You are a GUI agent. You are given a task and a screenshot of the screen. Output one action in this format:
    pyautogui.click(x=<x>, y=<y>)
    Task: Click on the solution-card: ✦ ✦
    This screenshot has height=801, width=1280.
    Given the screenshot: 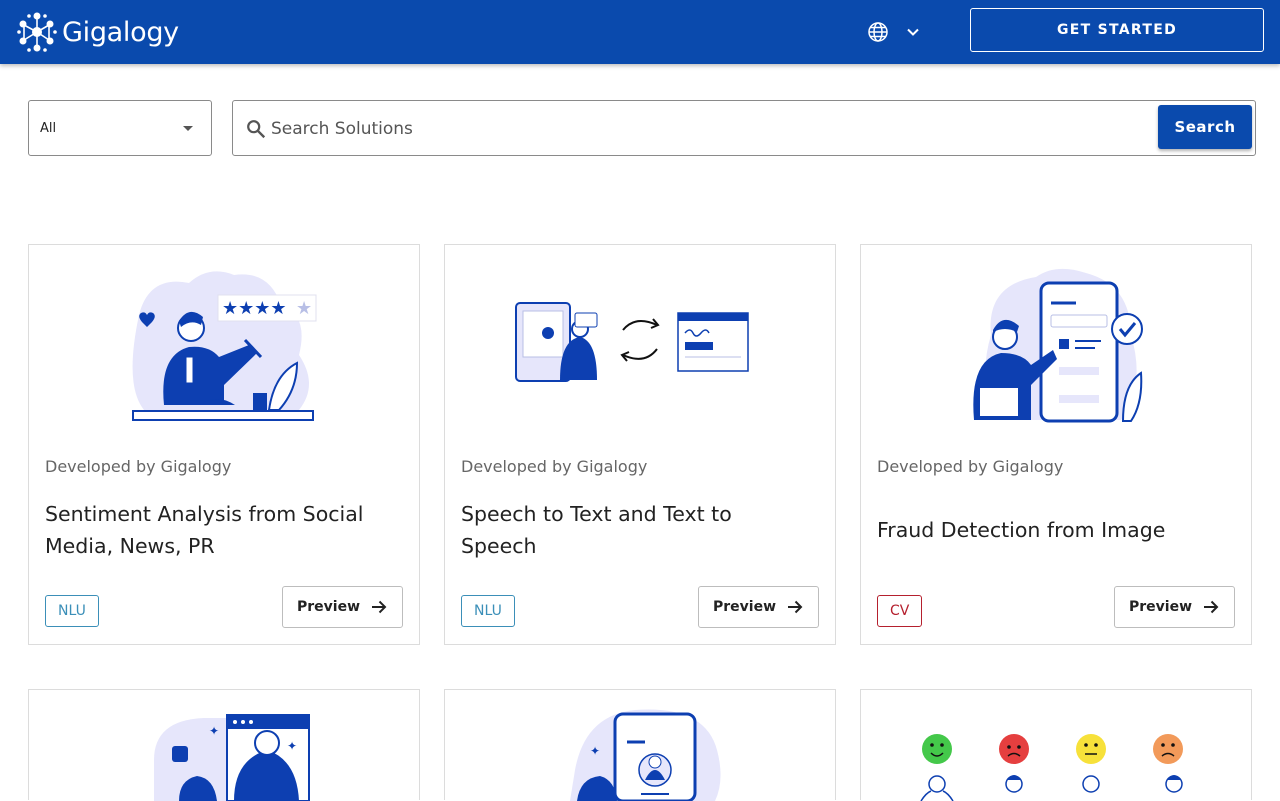 What is the action you would take?
    pyautogui.click(x=224, y=745)
    